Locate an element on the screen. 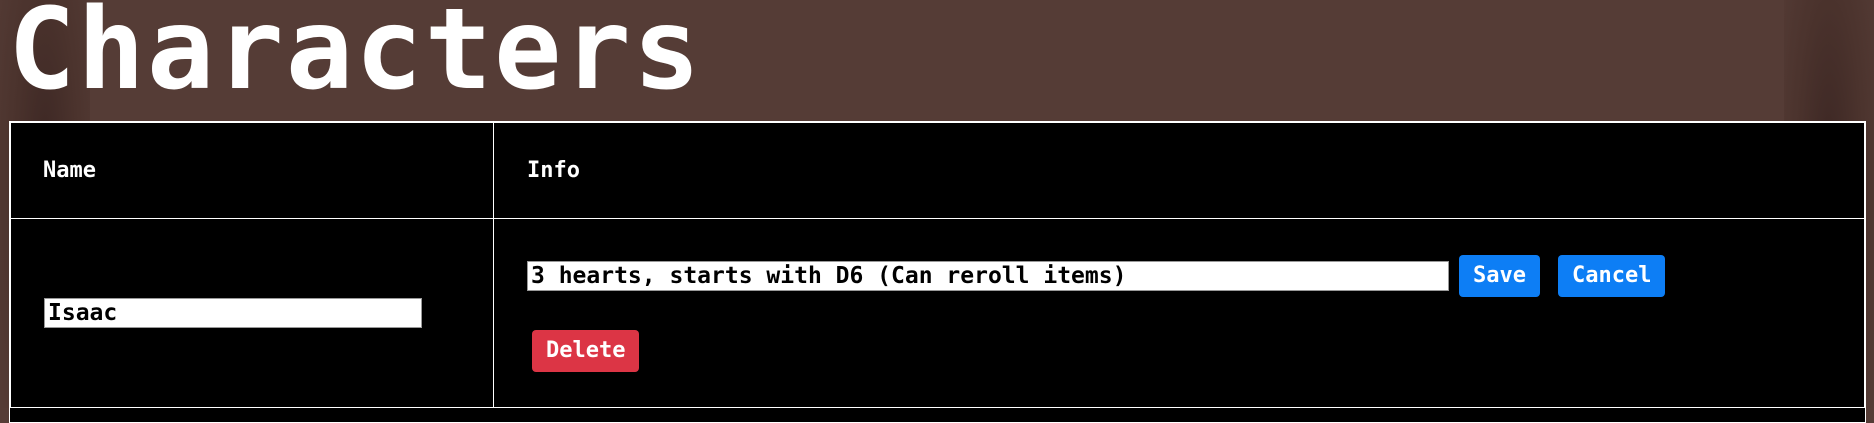 This screenshot has width=1874, height=423. column-header-name: Name is located at coordinates (252, 170).